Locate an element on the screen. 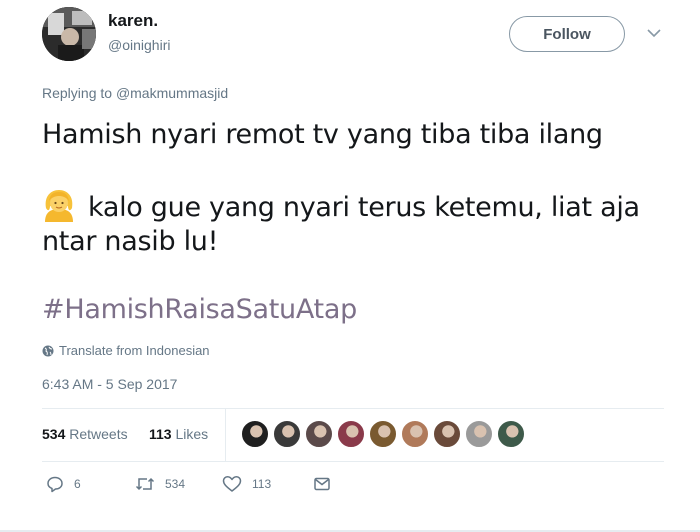 The image size is (700, 532). likes-stat: 113 Likes is located at coordinates (178, 434).